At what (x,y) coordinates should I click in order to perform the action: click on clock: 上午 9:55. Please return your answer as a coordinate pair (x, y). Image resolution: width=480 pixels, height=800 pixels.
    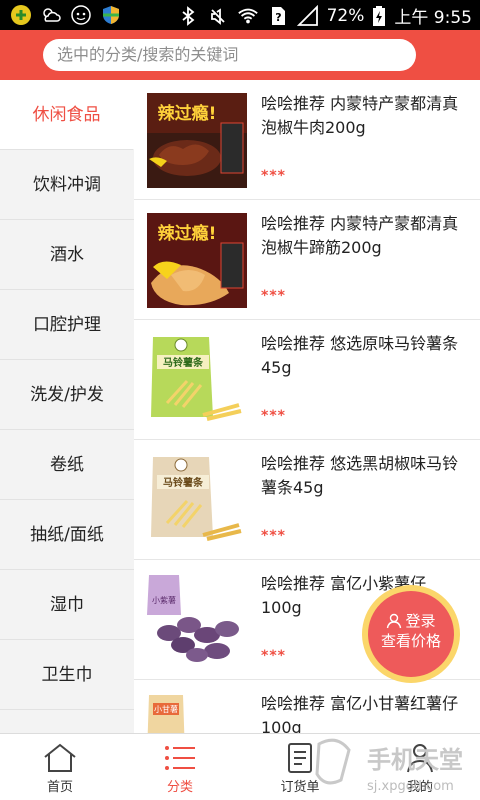
    Looking at the image, I should click on (433, 18).